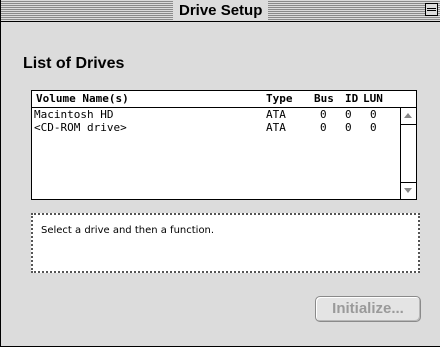 This screenshot has height=347, width=440. What do you see at coordinates (74, 63) in the screenshot?
I see `list-of-drives-heading: List of Drives` at bounding box center [74, 63].